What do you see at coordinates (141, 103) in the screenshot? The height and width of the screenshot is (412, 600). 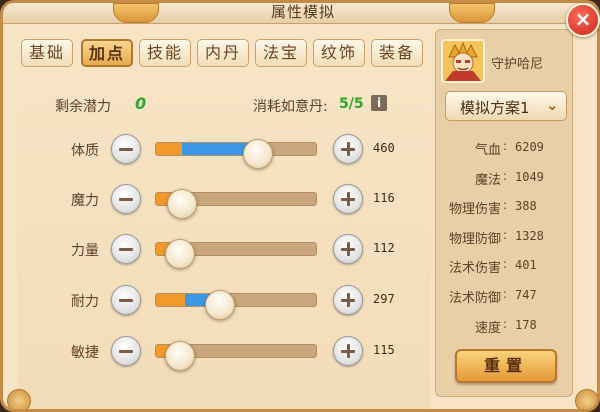 I see `remaining-potential-value: 0` at bounding box center [141, 103].